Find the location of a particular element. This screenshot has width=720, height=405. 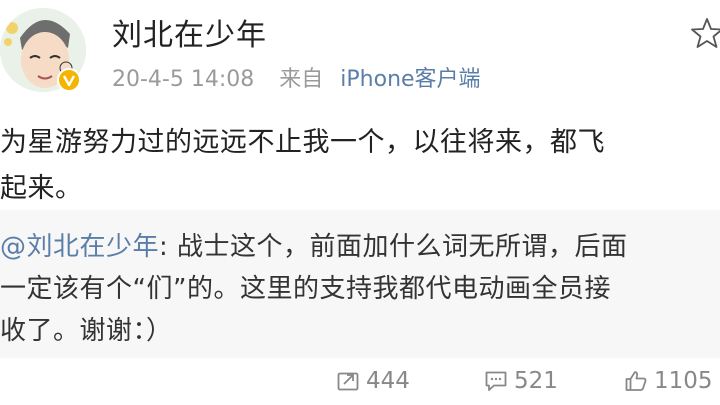

post-line: 为星游努力过的远远不止我一个，以往将来，都飞 is located at coordinates (302, 142).